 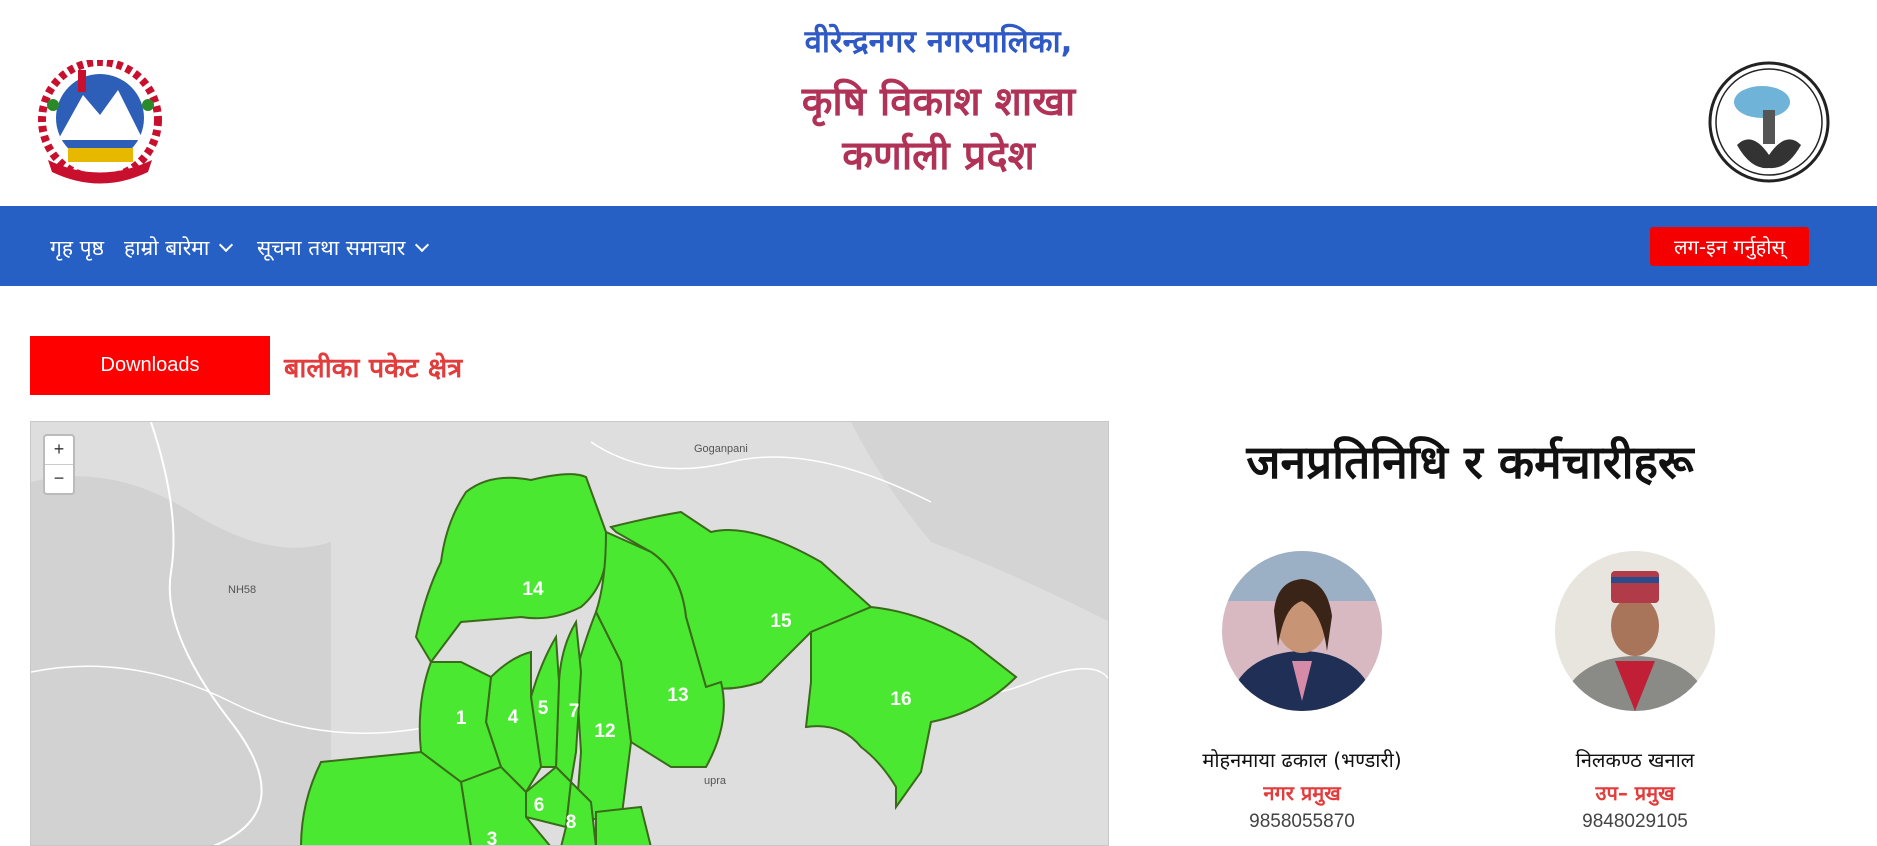 I want to click on main-navbar: गृह पृष्ठ हाम्रो बारेमा सूचना तथा समाचार, so click(x=938, y=246).